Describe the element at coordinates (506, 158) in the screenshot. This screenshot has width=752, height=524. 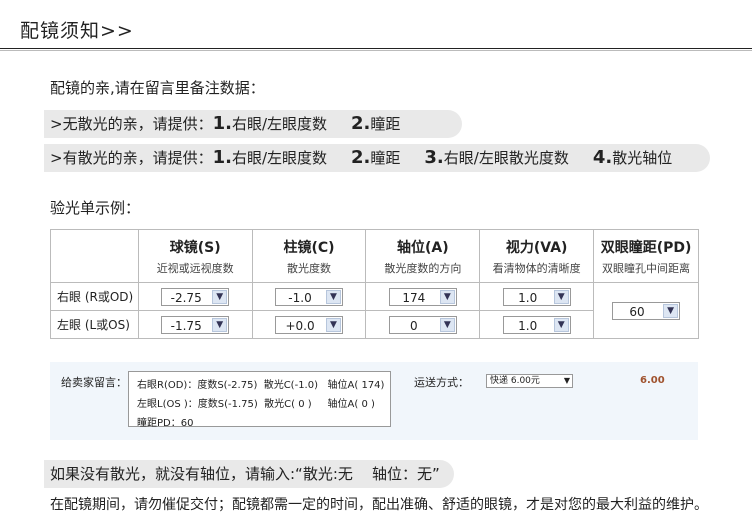
I see `astig-item-3: 右眼/左眼散光度数` at that location.